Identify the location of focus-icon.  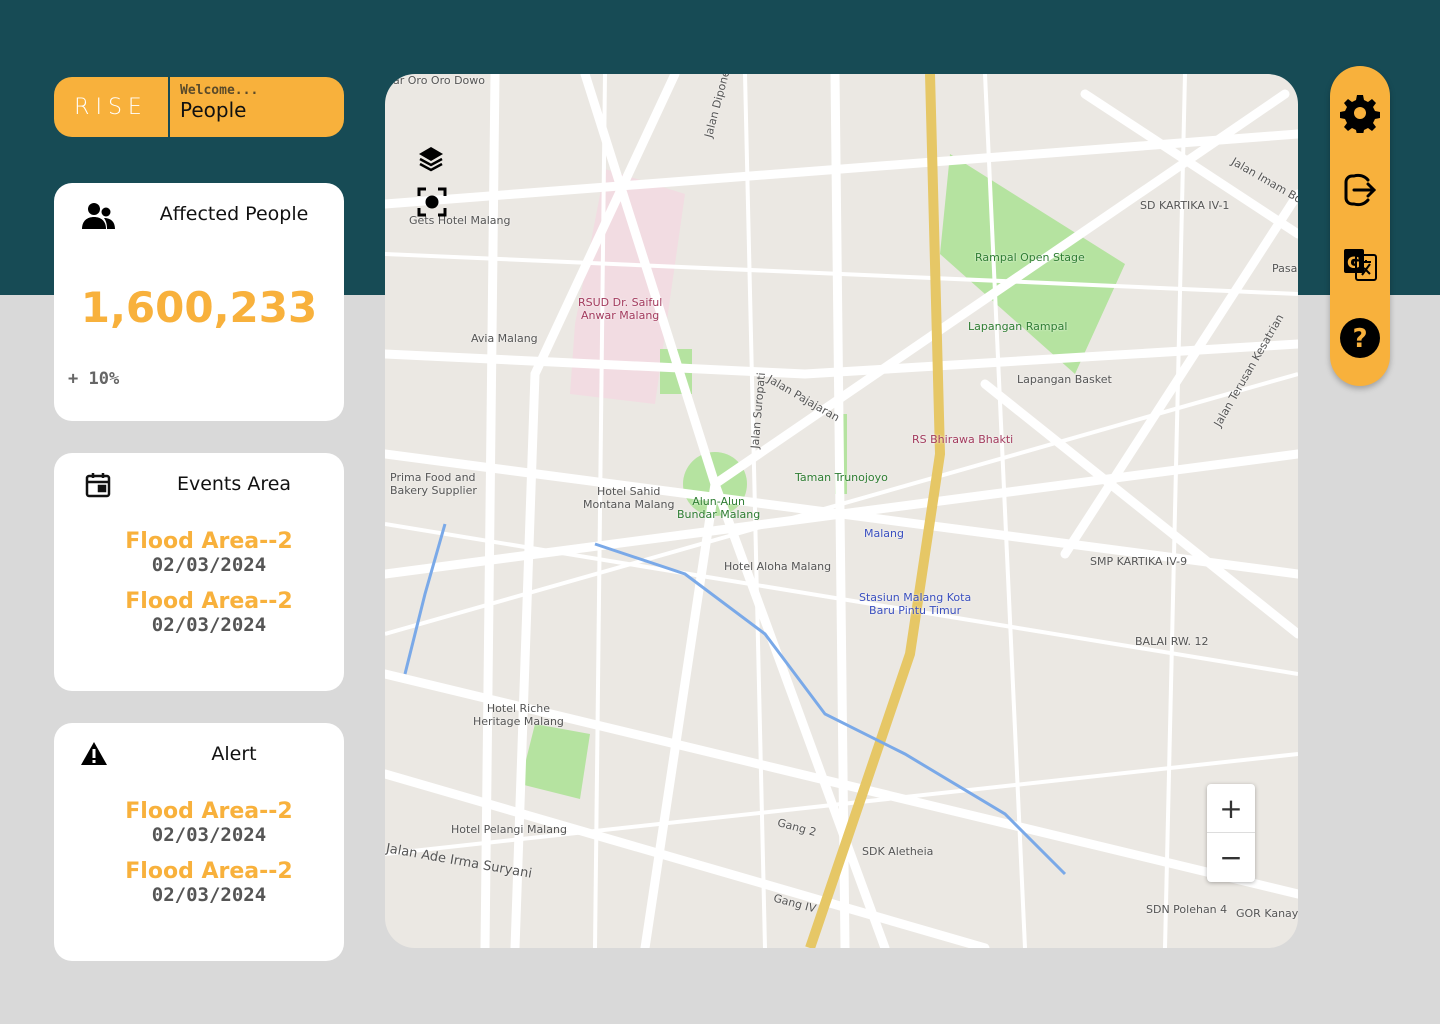
(432, 202).